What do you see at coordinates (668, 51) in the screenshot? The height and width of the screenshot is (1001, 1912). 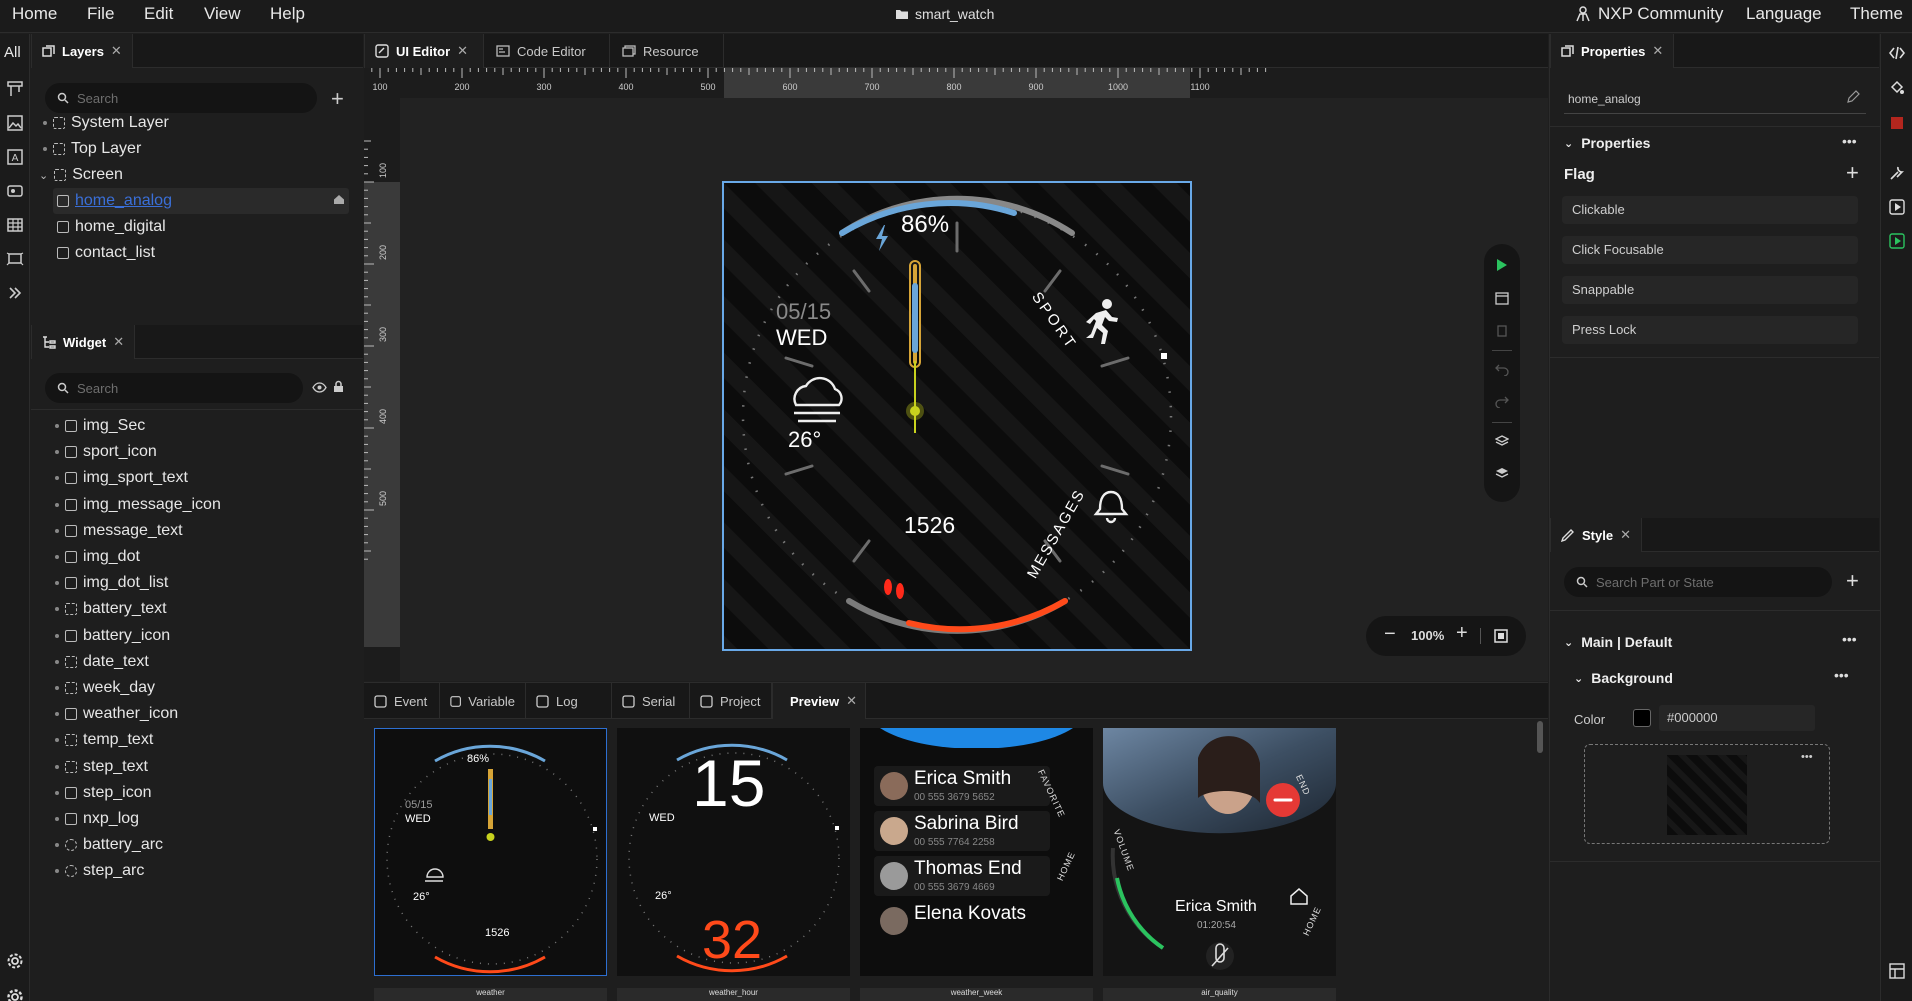 I see `tab-resource: Resource` at bounding box center [668, 51].